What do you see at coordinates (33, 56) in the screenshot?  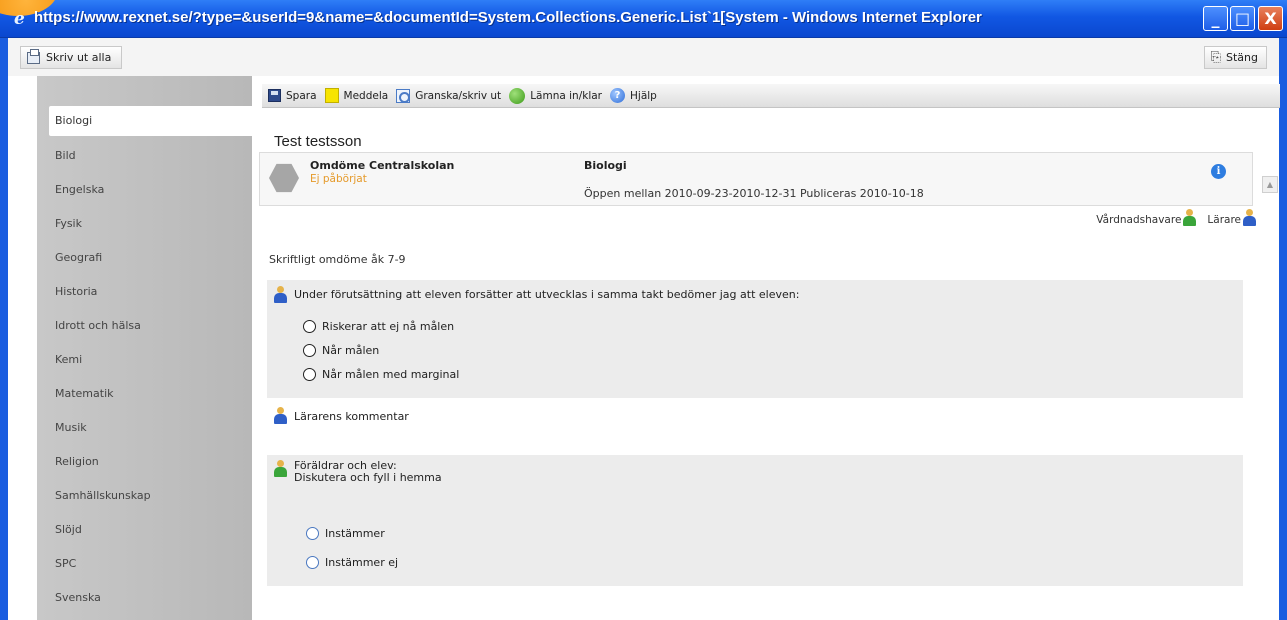 I see `printer-icon` at bounding box center [33, 56].